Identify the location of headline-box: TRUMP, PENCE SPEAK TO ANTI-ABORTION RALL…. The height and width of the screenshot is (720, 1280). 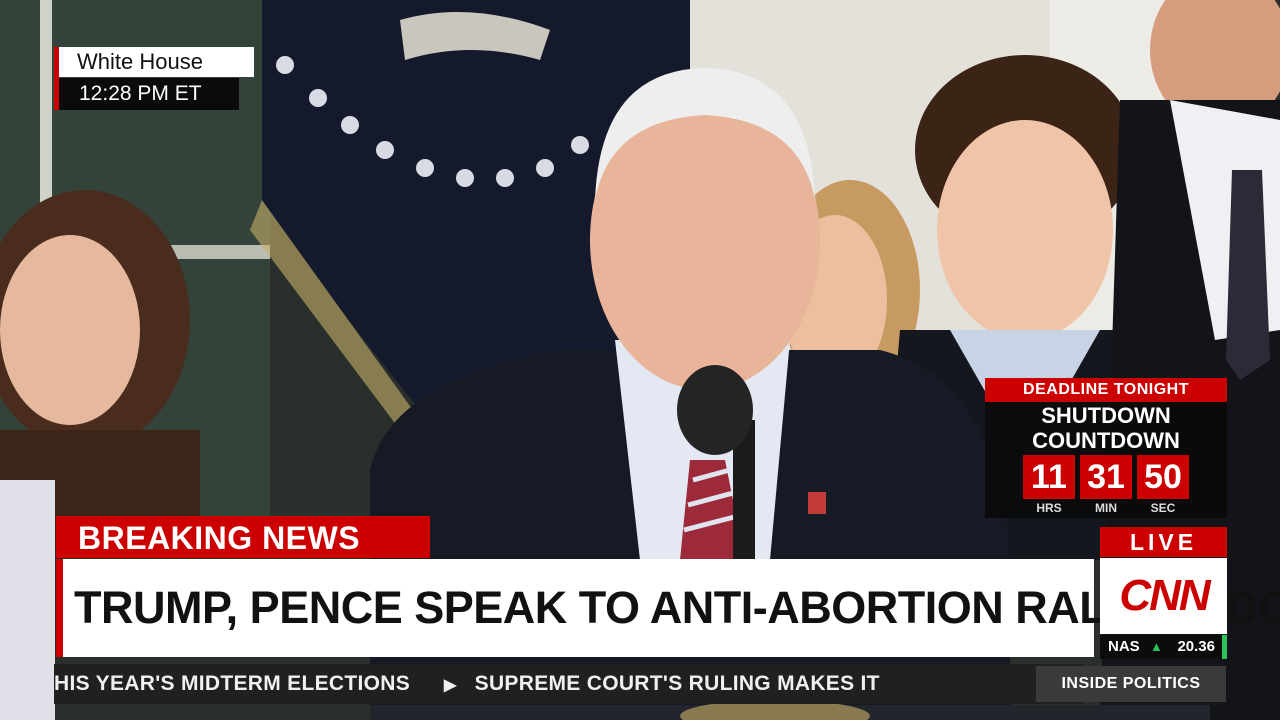
(668, 608).